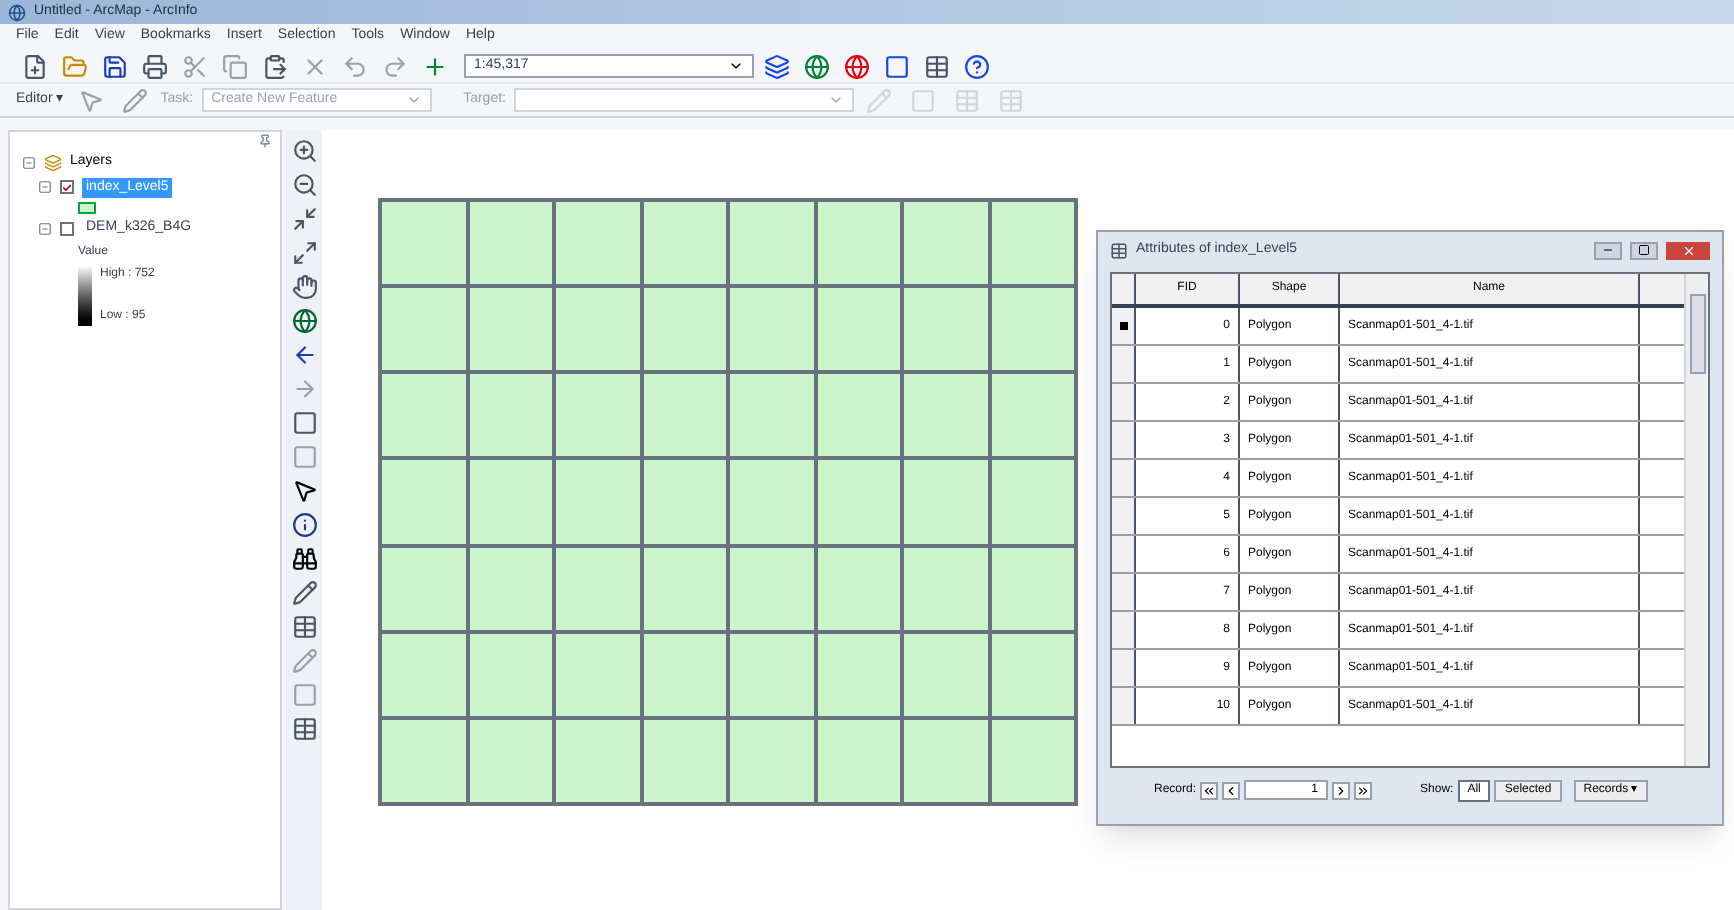 The image size is (1734, 910). I want to click on last-icon, so click(1363, 790).